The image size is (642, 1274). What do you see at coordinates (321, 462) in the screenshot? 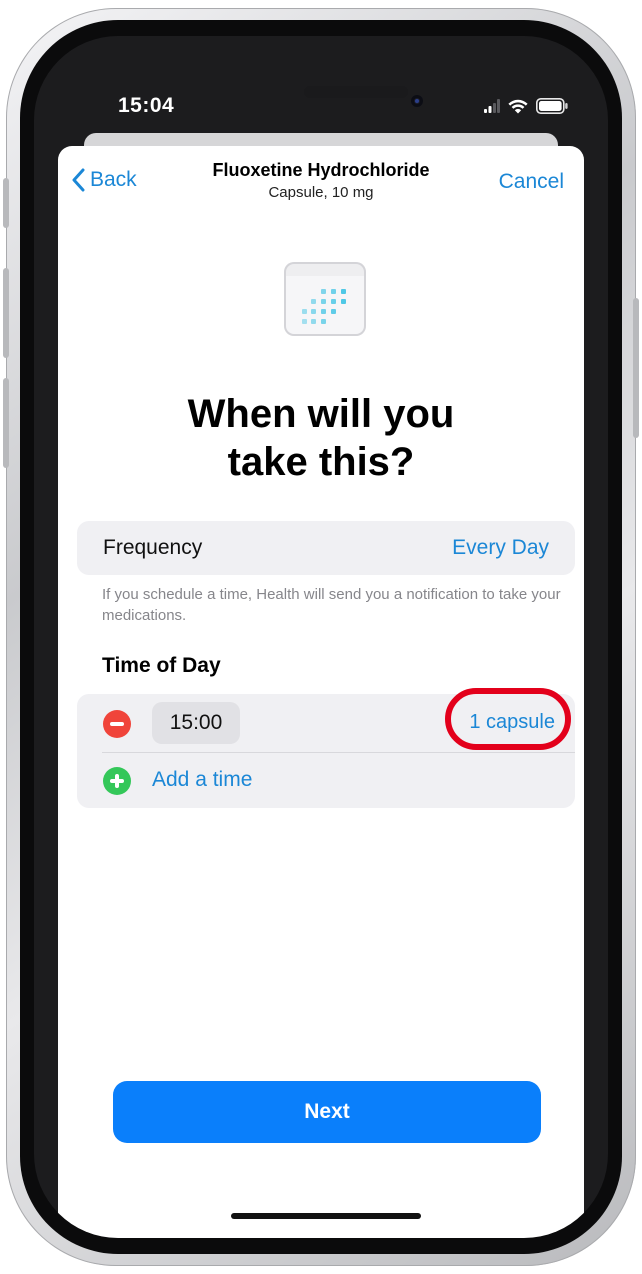
I see `page-title-line-2: take this?` at bounding box center [321, 462].